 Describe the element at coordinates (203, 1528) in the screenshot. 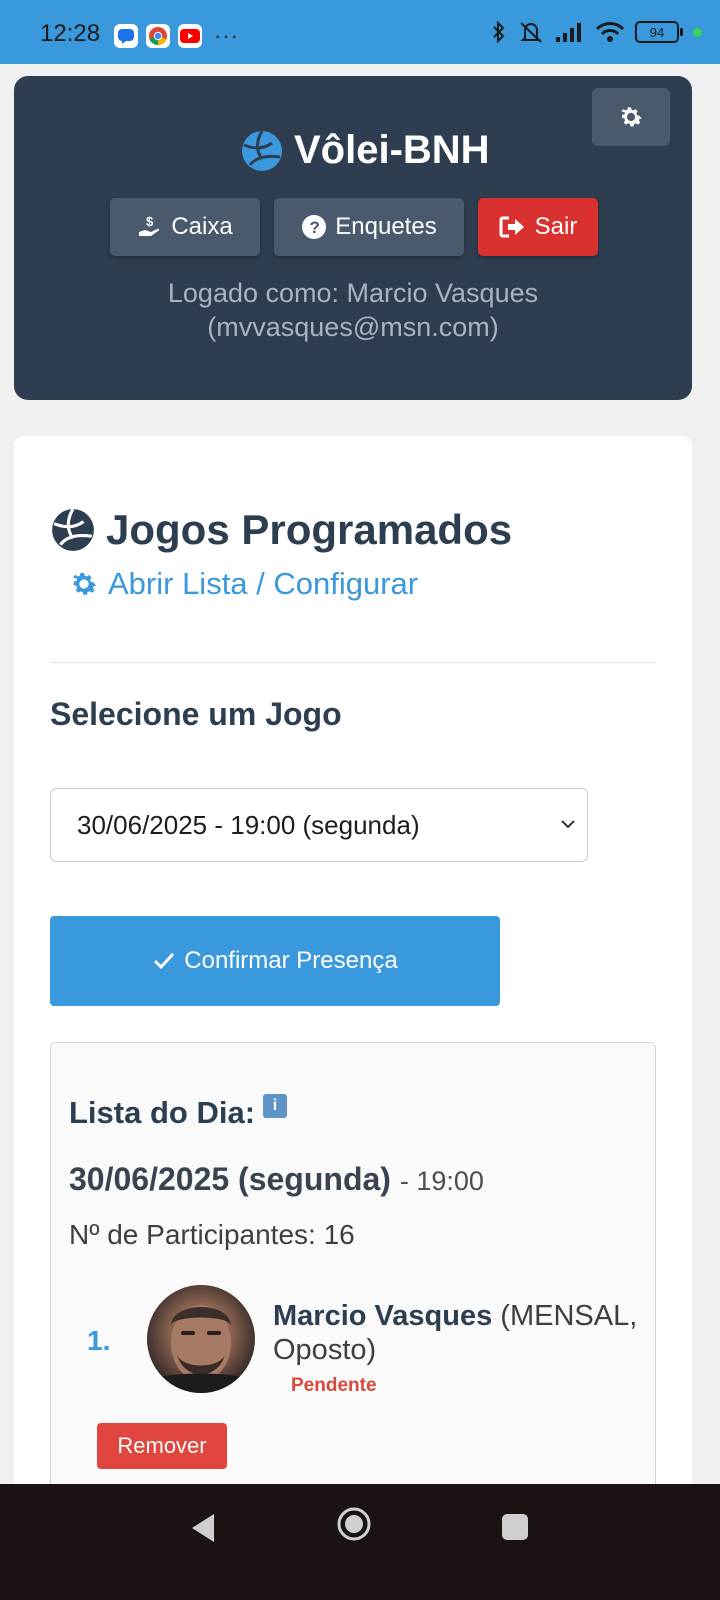

I see `back-icon` at that location.